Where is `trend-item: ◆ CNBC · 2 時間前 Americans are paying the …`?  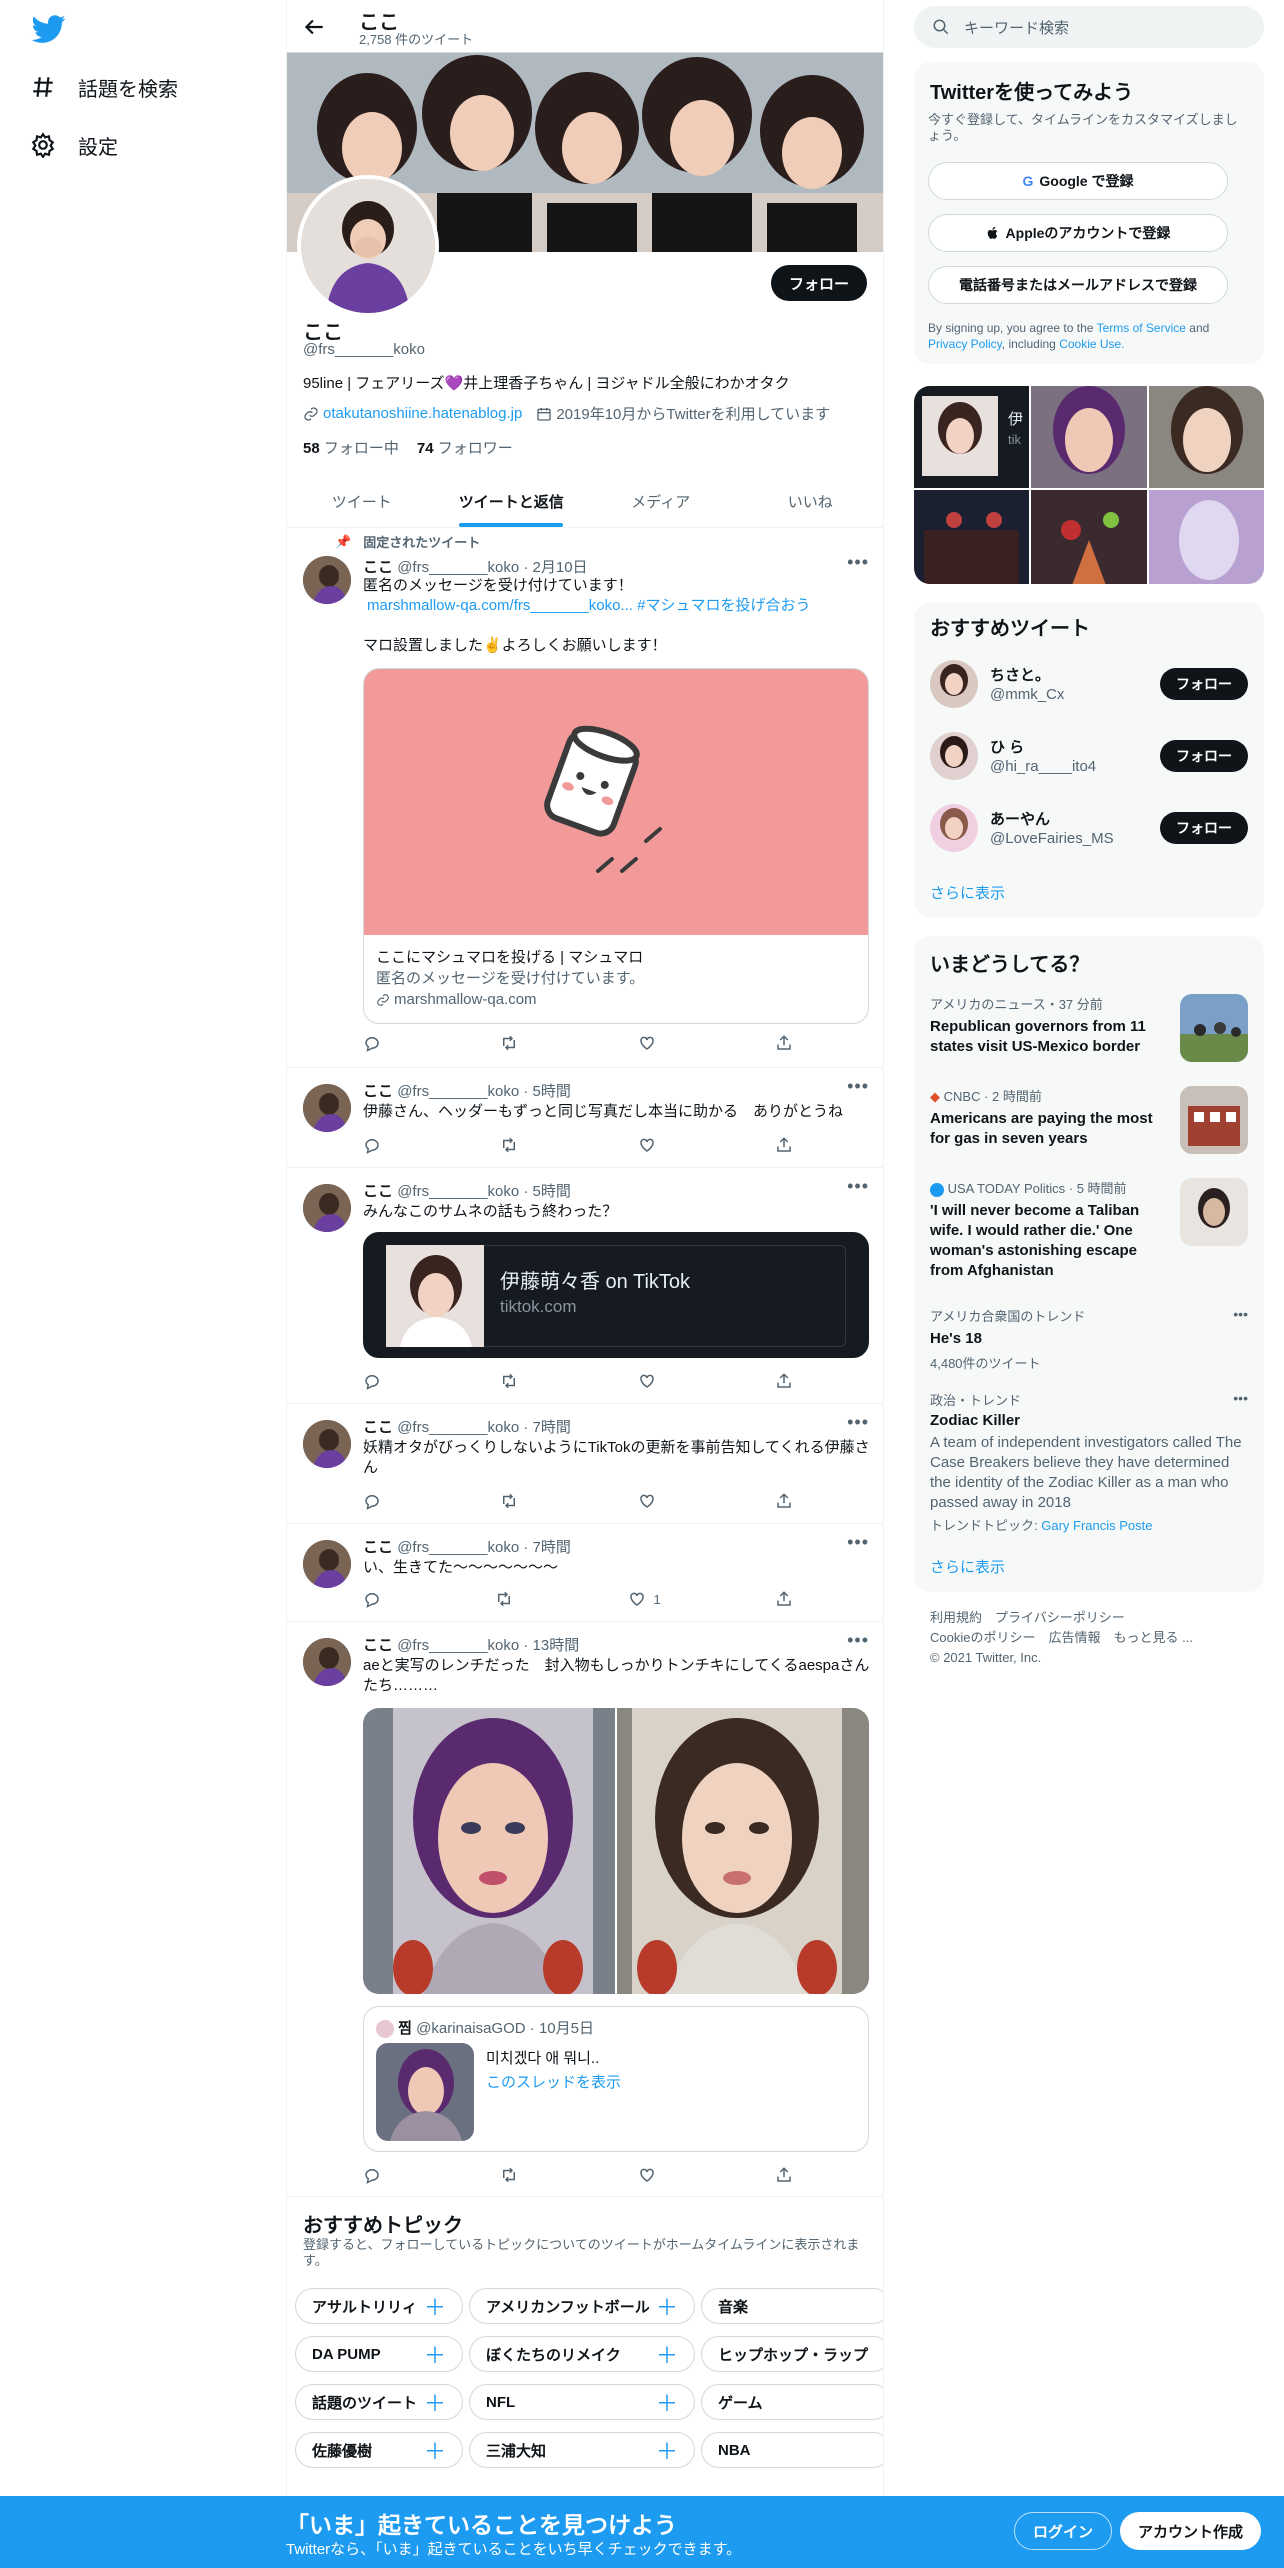
trend-item: ◆ CNBC · 2 時間前 Americans are paying the … is located at coordinates (1089, 1126).